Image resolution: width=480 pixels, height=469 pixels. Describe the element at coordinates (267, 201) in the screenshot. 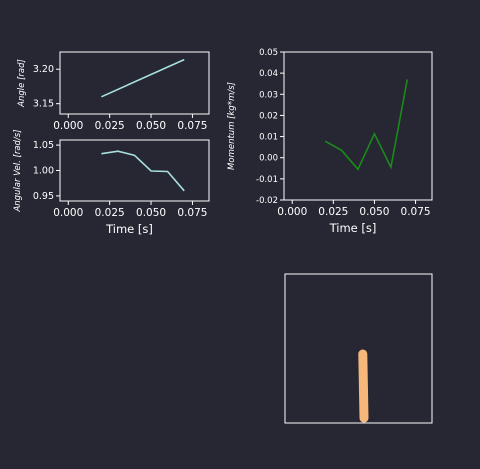

I see `y-tick-label: -0.02` at that location.